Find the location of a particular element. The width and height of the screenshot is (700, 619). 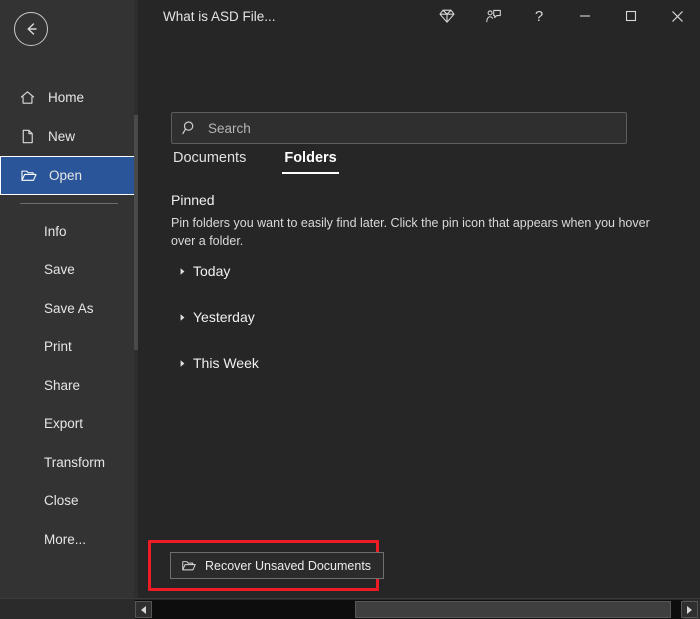

sidebar-item-home: Home is located at coordinates (67, 97).